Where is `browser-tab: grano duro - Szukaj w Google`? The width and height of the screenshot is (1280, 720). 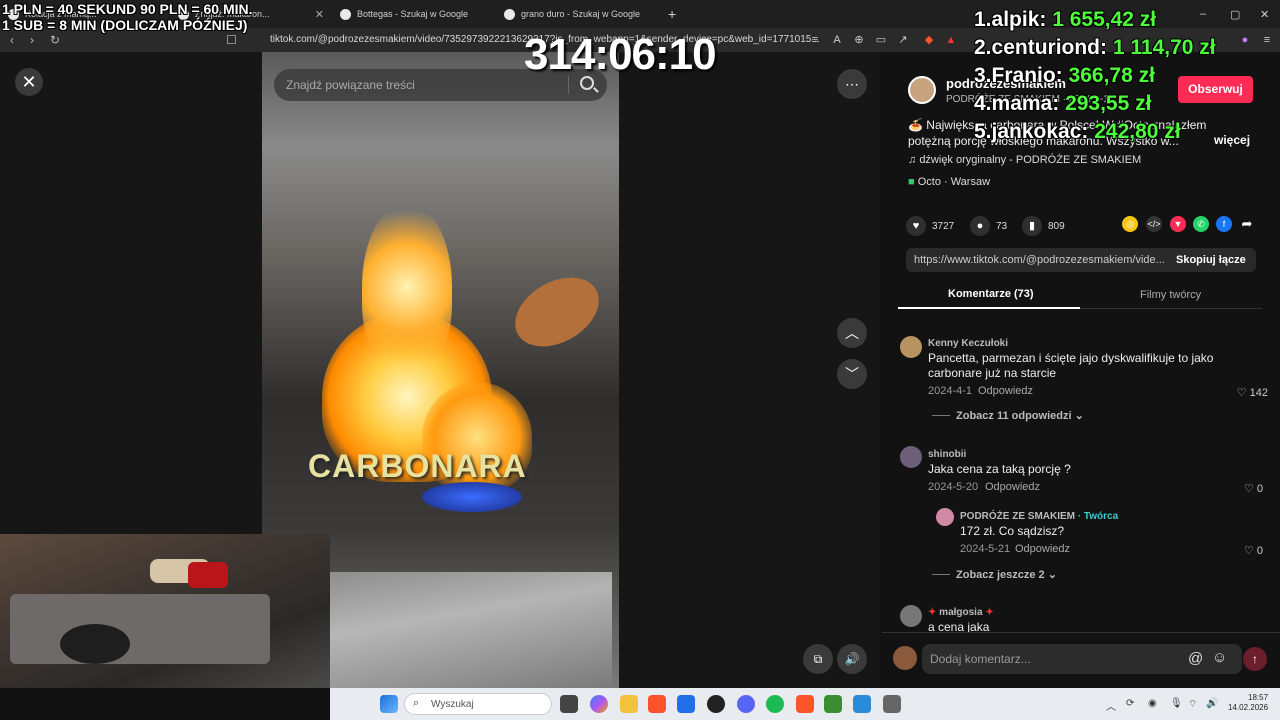
browser-tab: grano duro - Szukaj w Google is located at coordinates (576, 14).